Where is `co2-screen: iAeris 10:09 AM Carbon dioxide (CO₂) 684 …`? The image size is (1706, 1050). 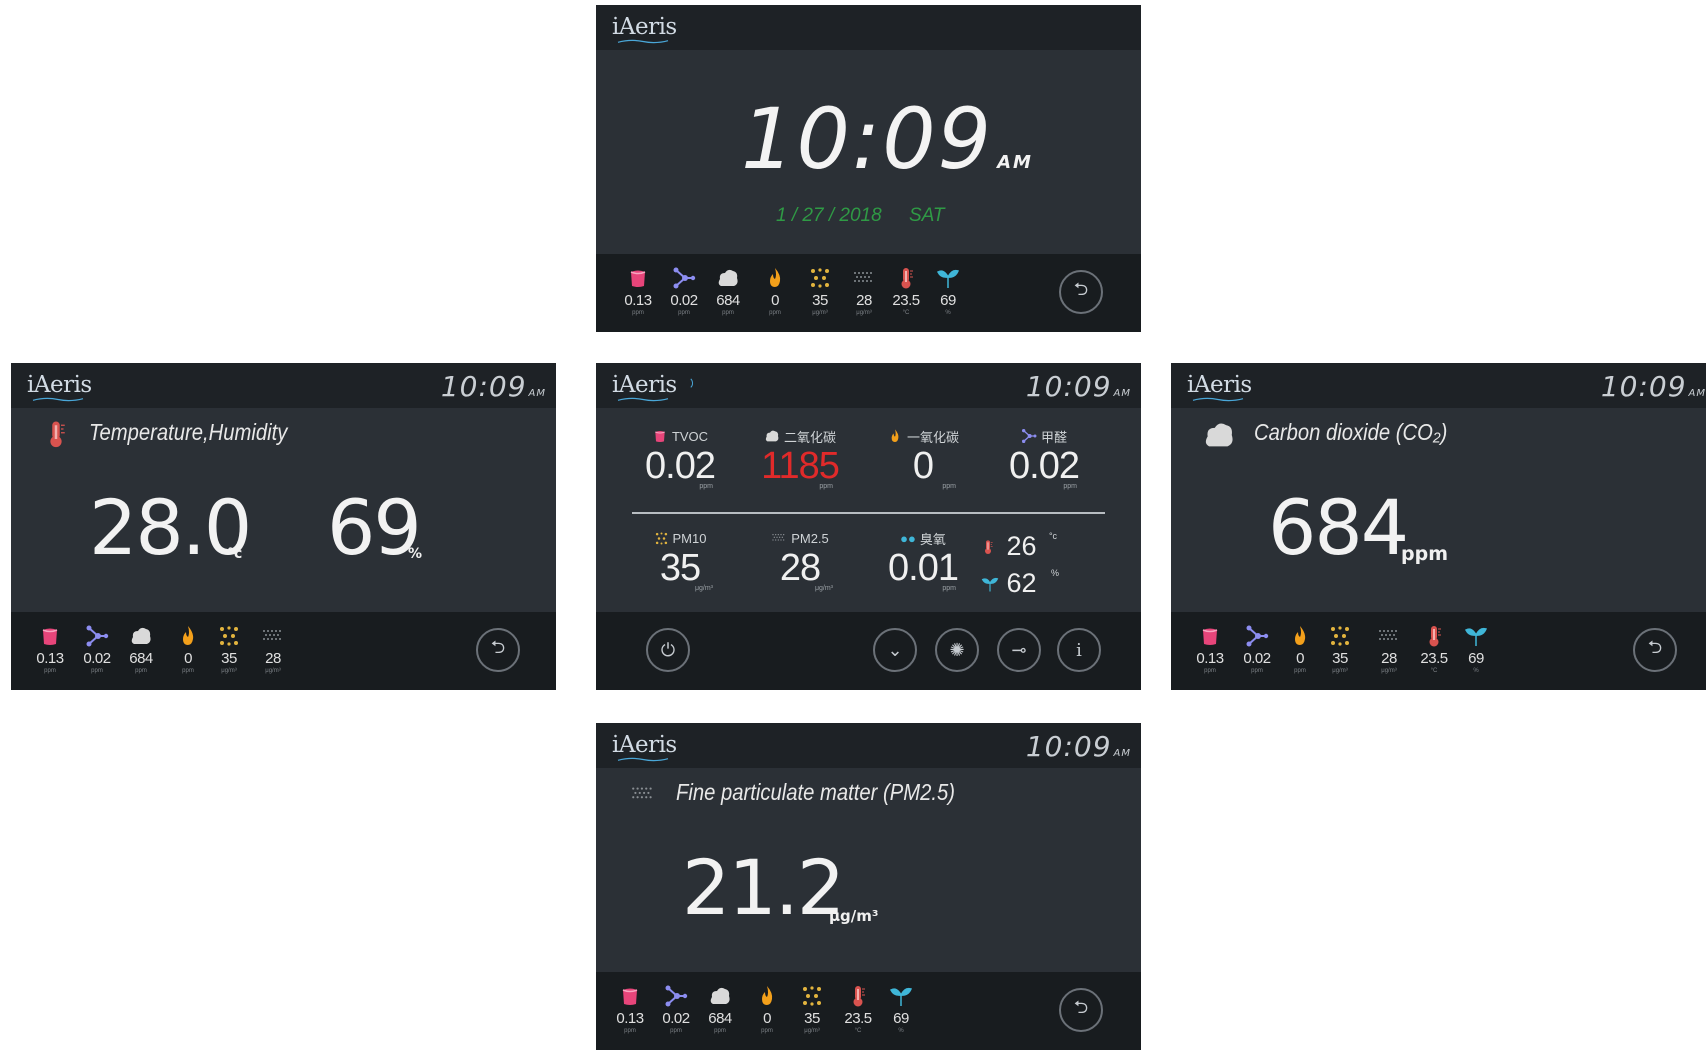 co2-screen: iAeris 10:09 AM Carbon dioxide (CO₂) 684 … is located at coordinates (1438, 526).